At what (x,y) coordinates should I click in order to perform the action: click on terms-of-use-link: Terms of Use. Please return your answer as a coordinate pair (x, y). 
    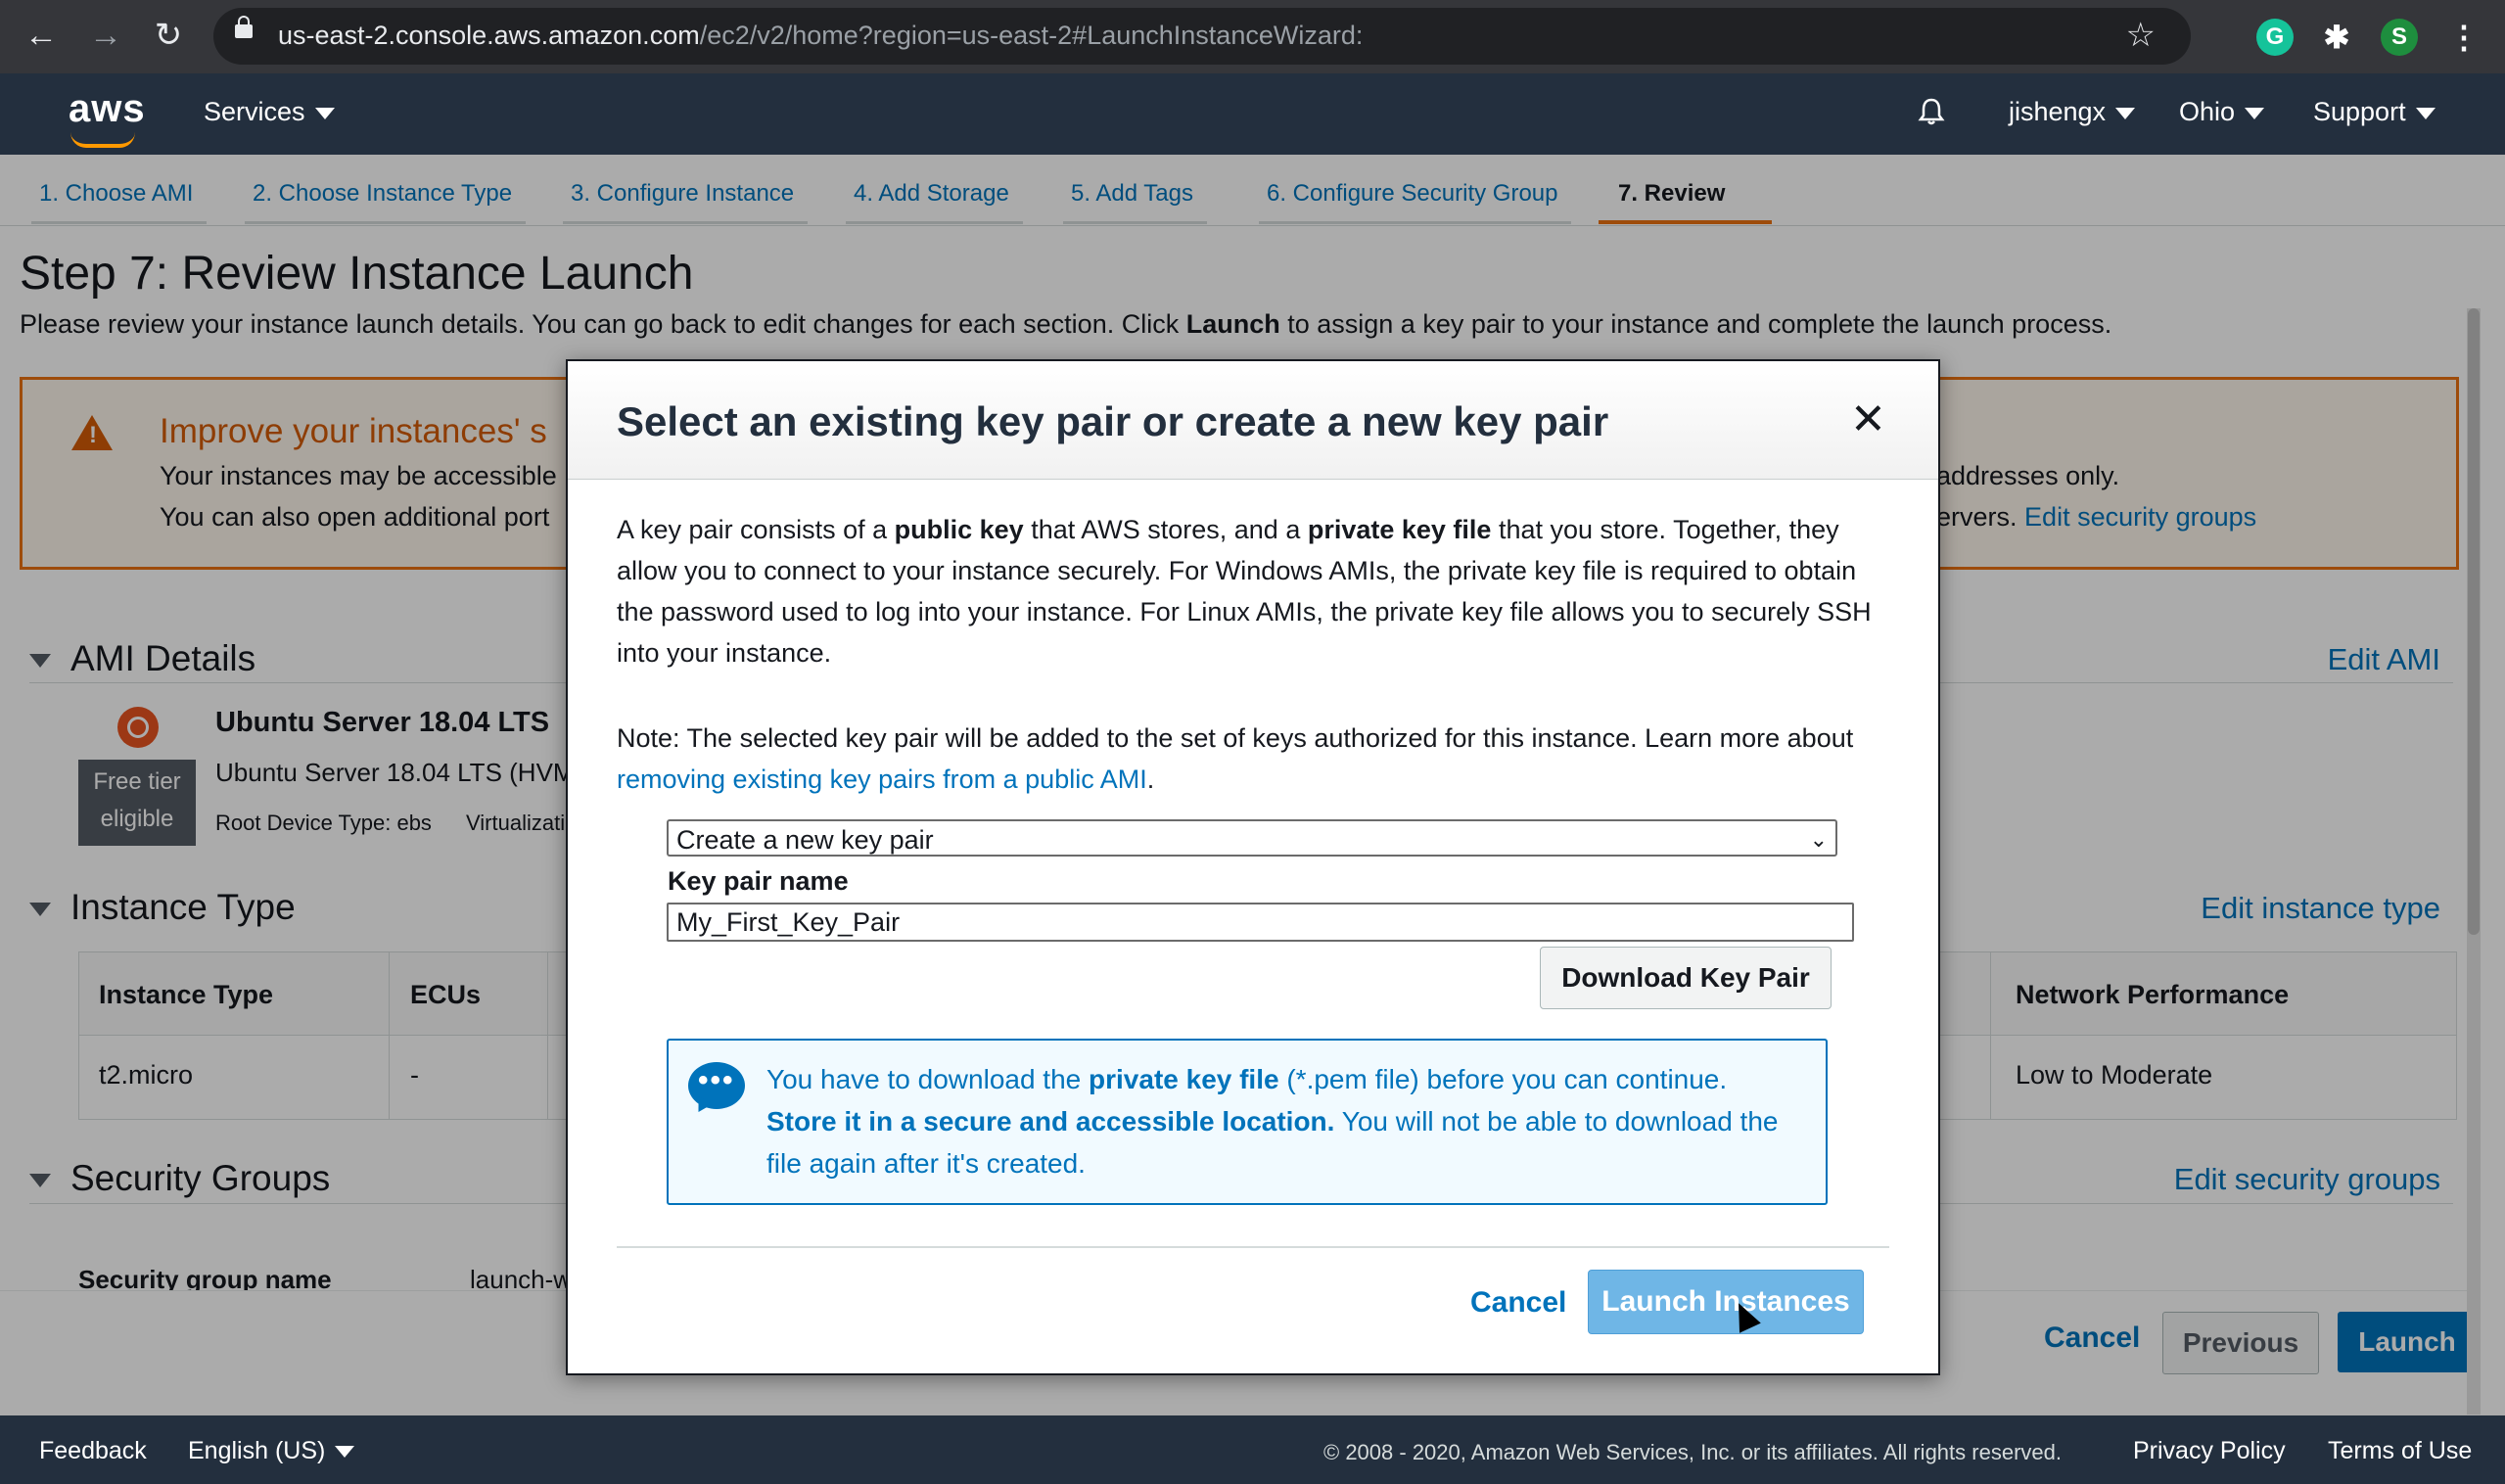
    Looking at the image, I should click on (2400, 1451).